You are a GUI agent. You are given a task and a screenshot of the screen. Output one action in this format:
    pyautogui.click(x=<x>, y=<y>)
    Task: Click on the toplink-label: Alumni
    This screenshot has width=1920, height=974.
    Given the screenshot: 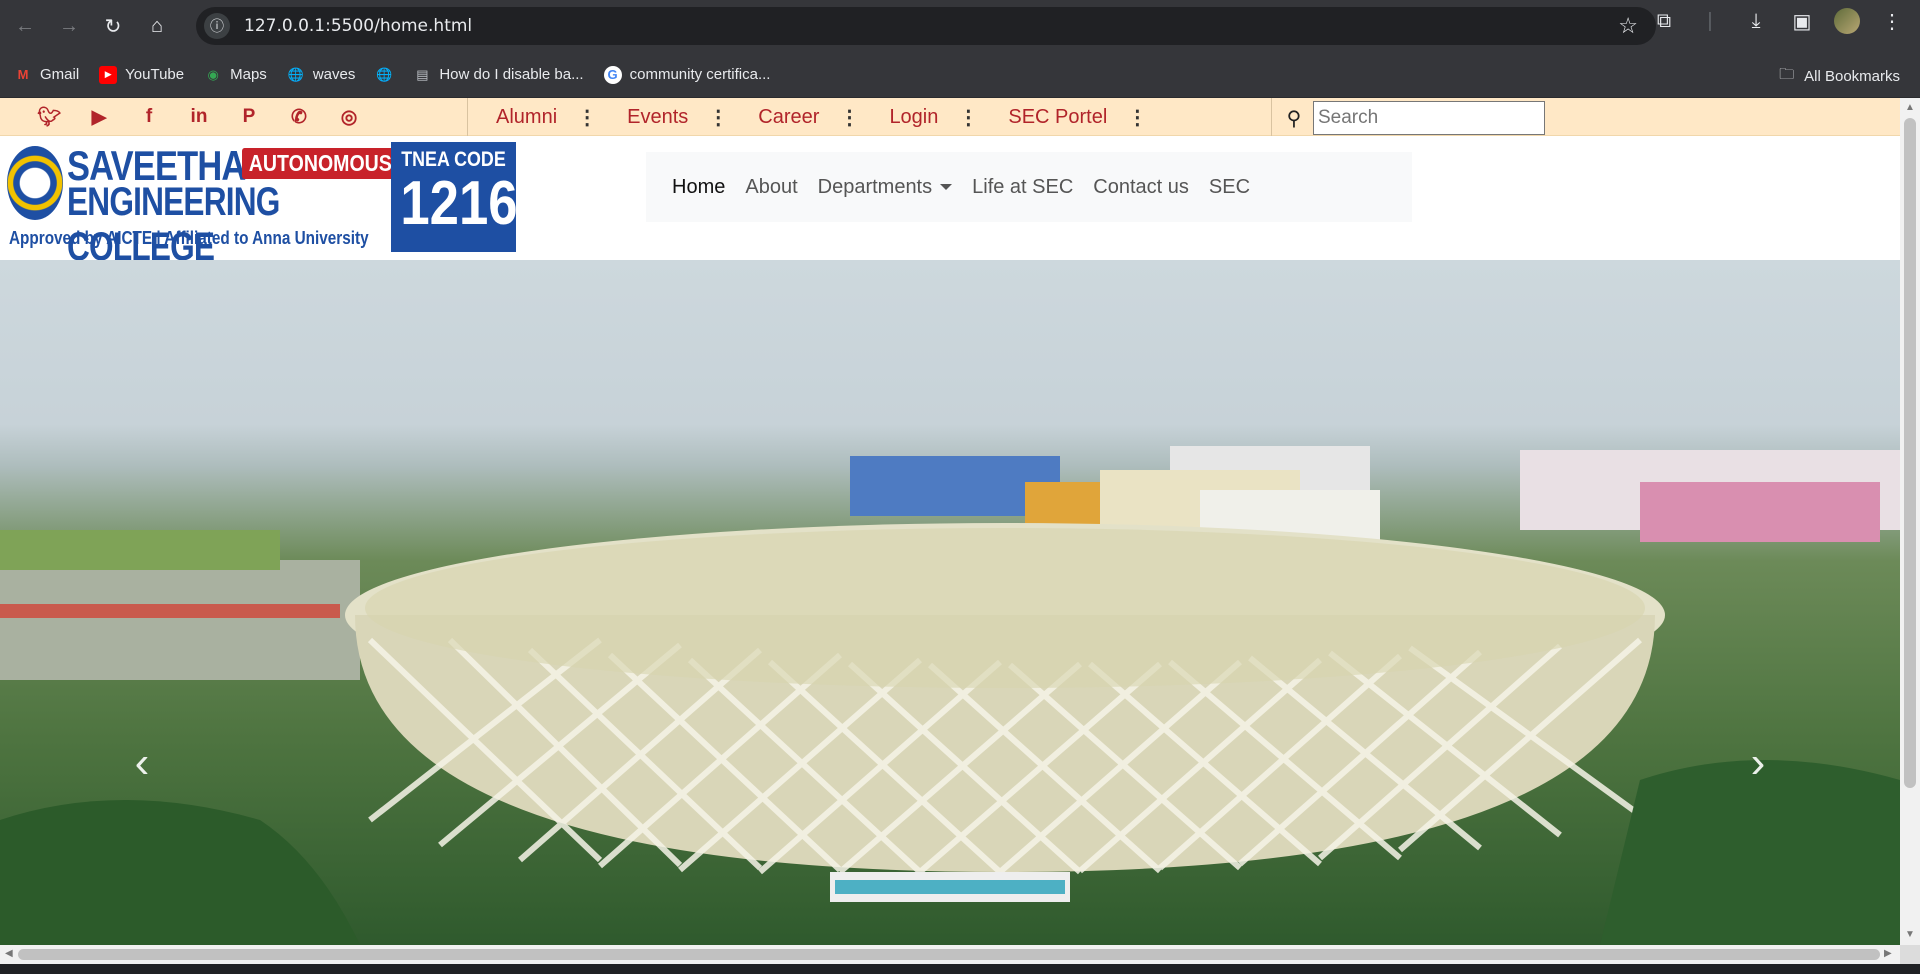 What is the action you would take?
    pyautogui.click(x=527, y=117)
    